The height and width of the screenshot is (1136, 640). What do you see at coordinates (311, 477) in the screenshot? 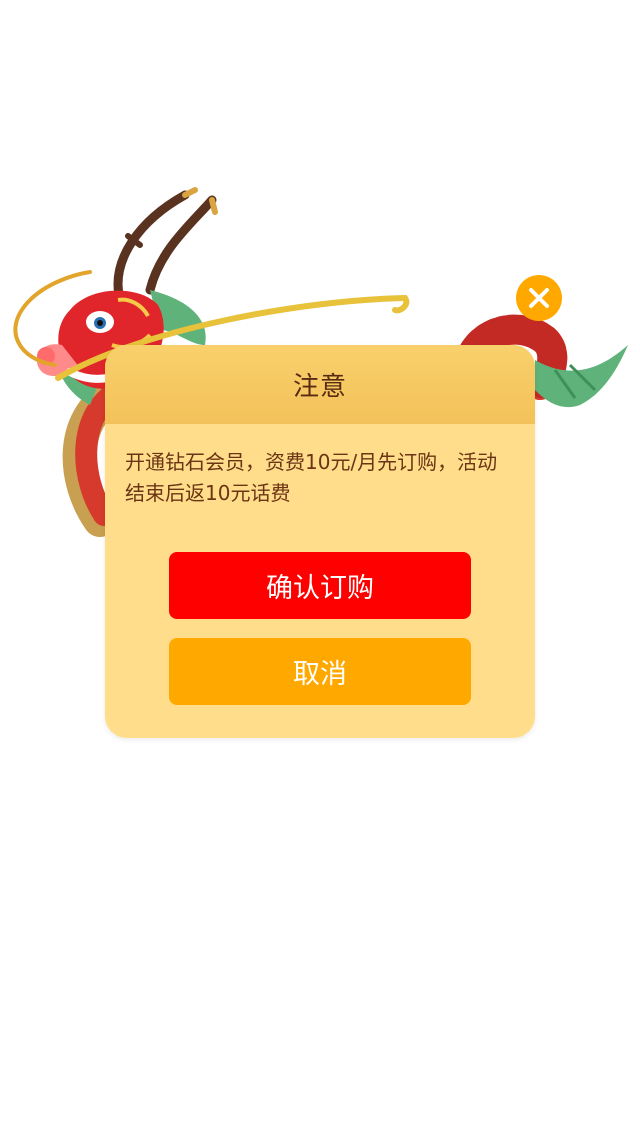
I see `dialog-message: 开通钻石会员，资费10元/月先订购，活动结束后返10元话费` at bounding box center [311, 477].